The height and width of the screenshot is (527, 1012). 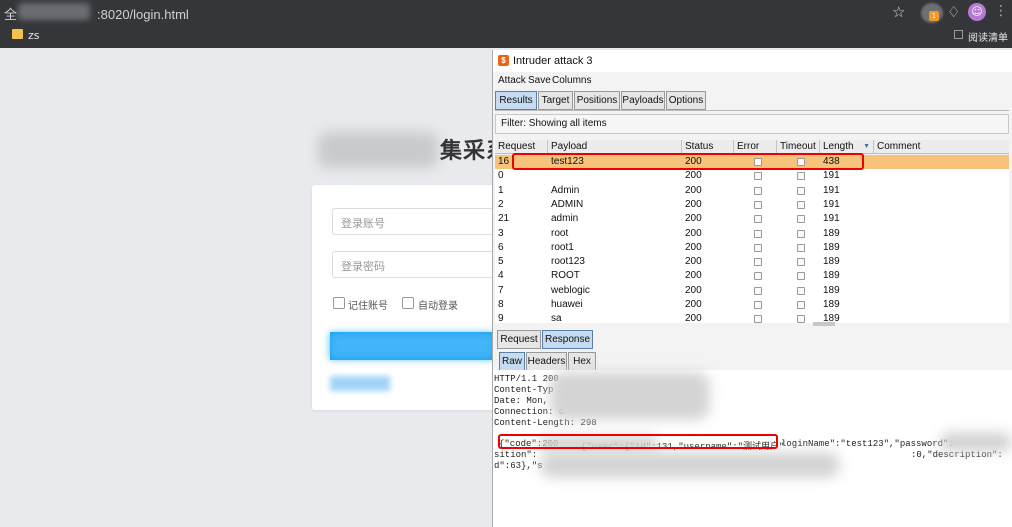 What do you see at coordinates (555, 100) in the screenshot?
I see `tab-target: Target` at bounding box center [555, 100].